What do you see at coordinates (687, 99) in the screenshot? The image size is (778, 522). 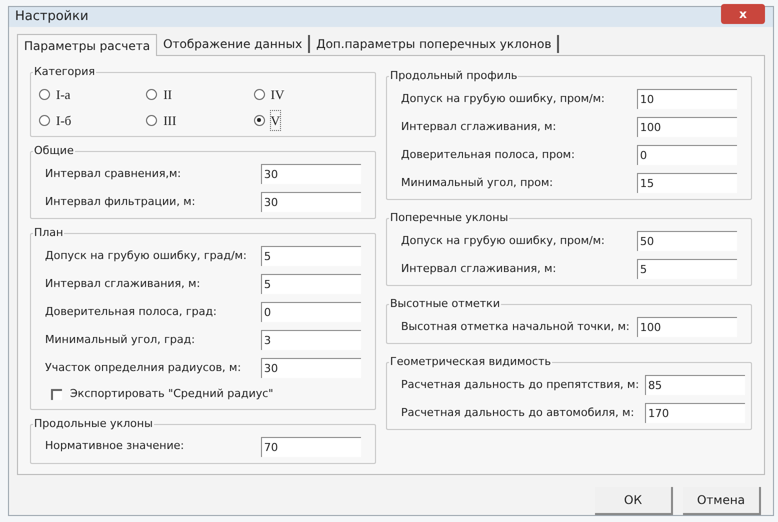 I see `input-field: 10` at bounding box center [687, 99].